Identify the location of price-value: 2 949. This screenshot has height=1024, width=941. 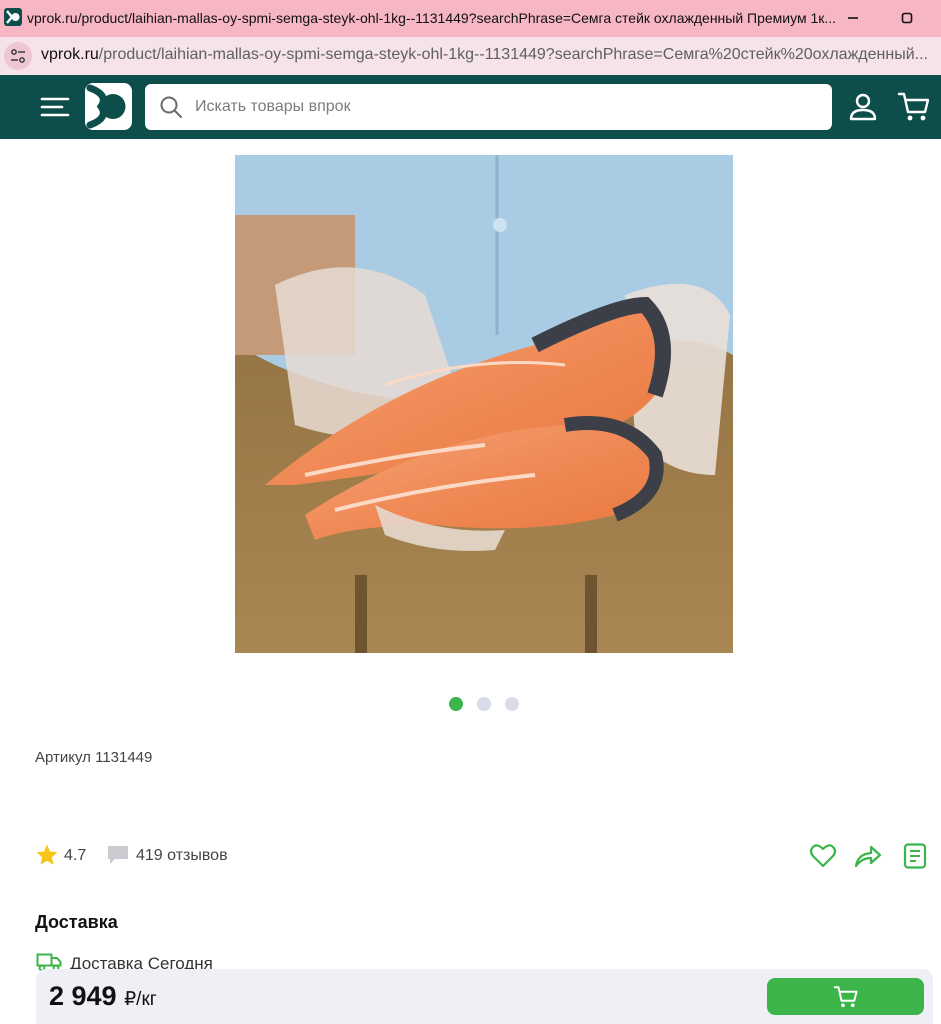
(83, 996).